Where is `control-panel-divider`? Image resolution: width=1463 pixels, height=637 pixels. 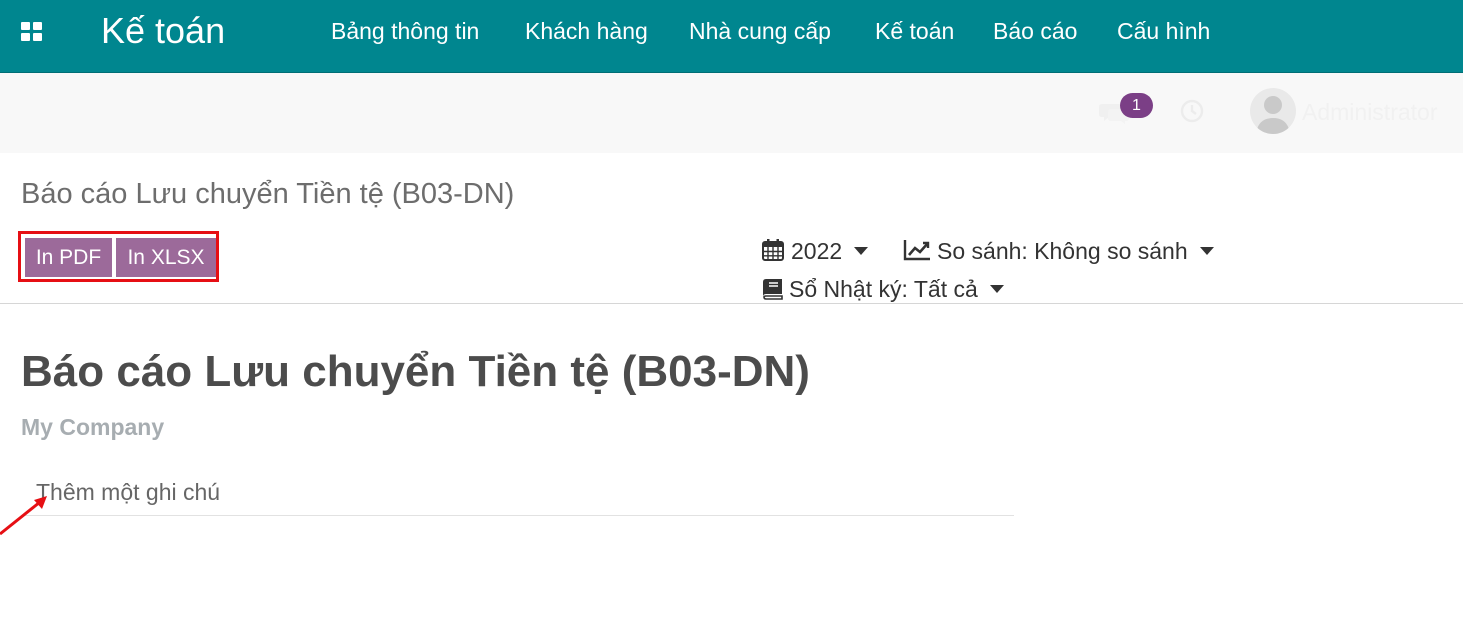
control-panel-divider is located at coordinates (731, 303).